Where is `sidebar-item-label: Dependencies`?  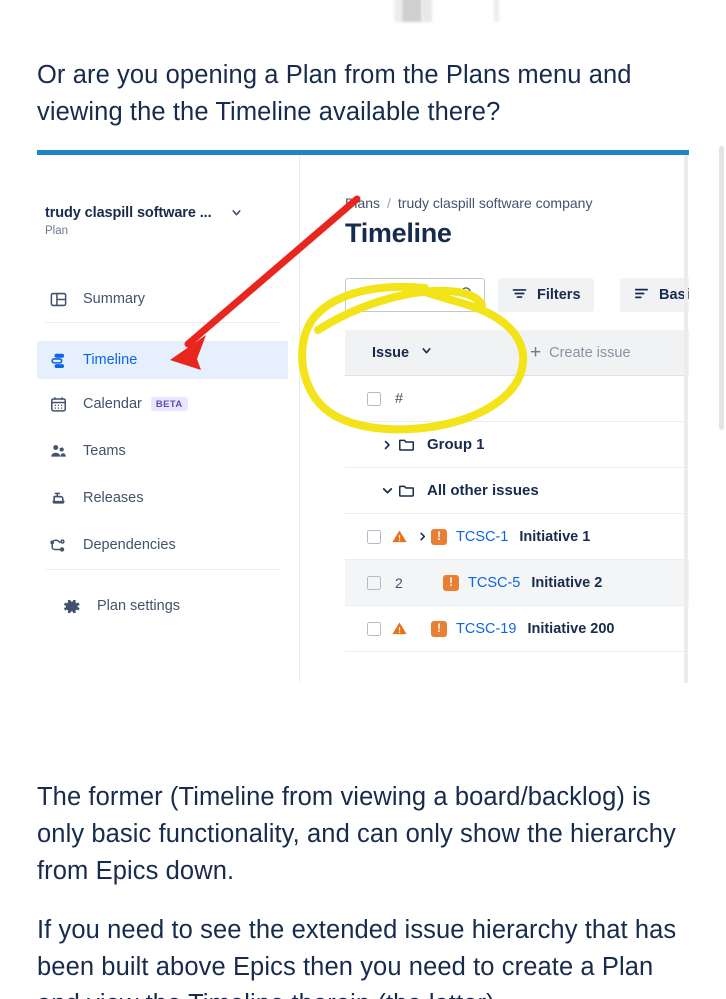 sidebar-item-label: Dependencies is located at coordinates (129, 545).